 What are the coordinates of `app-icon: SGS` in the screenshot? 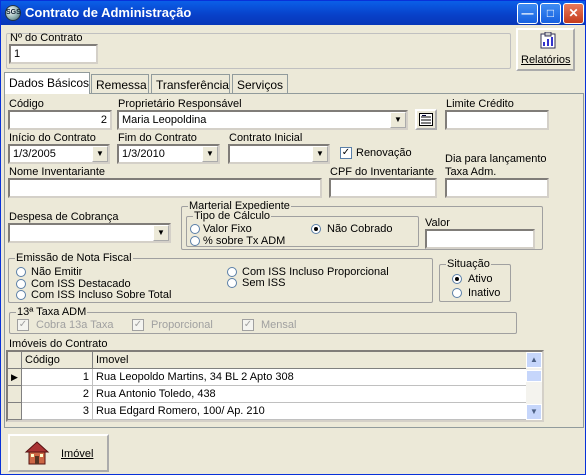 It's located at (13, 13).